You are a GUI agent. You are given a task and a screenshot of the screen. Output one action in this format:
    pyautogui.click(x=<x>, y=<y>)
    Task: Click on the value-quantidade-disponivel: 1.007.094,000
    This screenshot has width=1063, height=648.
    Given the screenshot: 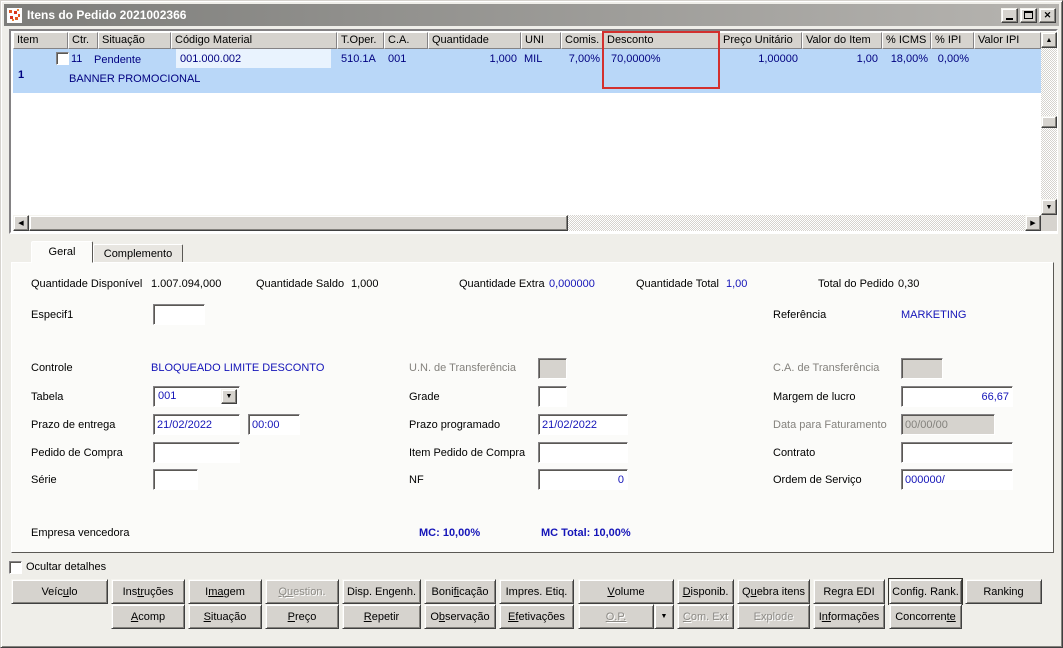 What is the action you would take?
    pyautogui.click(x=186, y=284)
    